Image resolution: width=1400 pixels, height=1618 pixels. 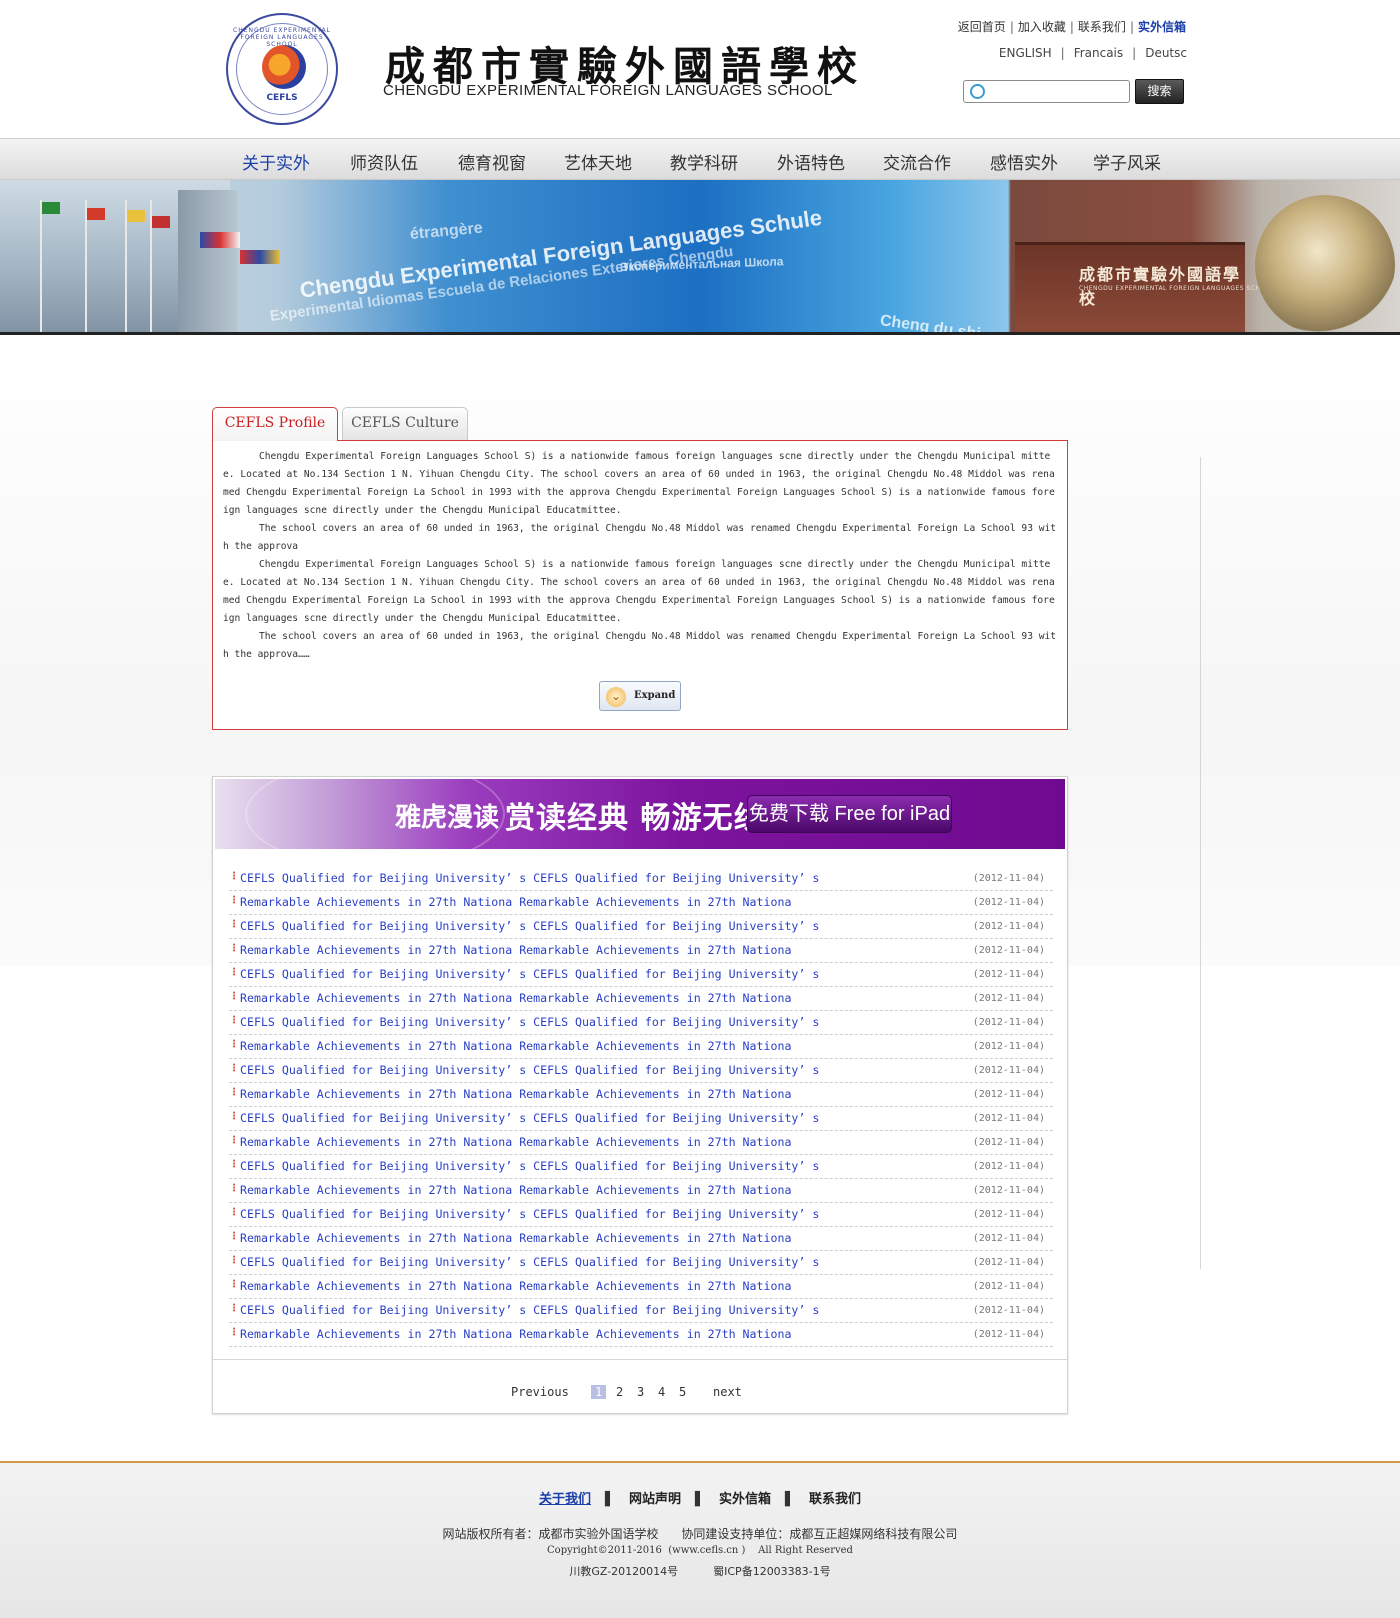 I want to click on top-link-home: 返回首页, so click(x=982, y=27).